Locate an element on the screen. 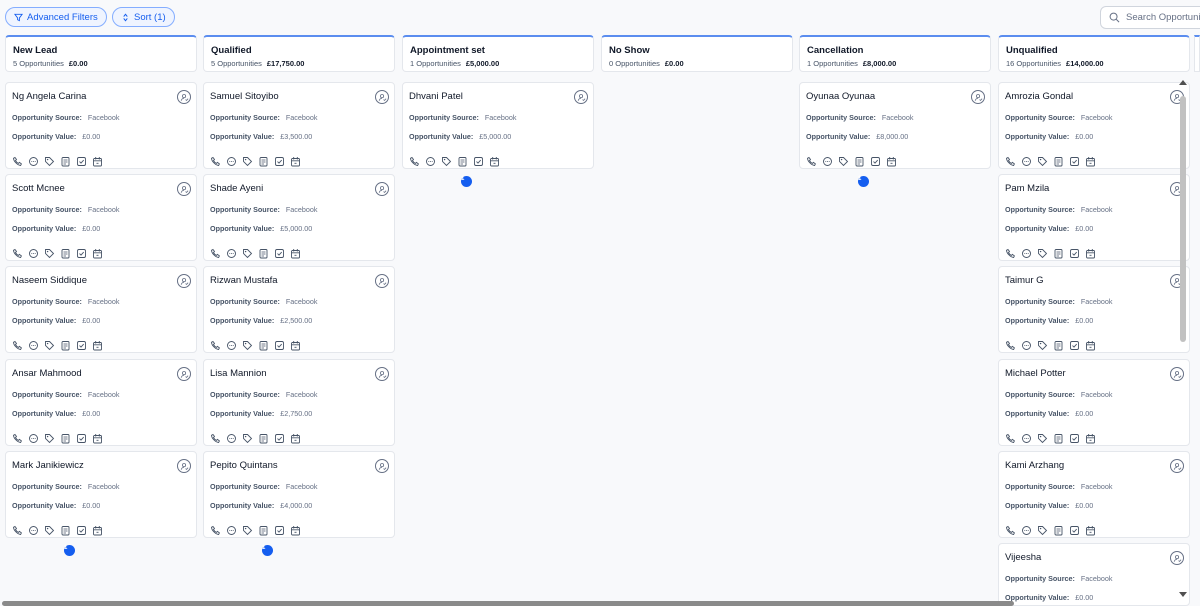 This screenshot has width=1200, height=606. contact-name: Mark Janikiewicz is located at coordinates (104, 466).